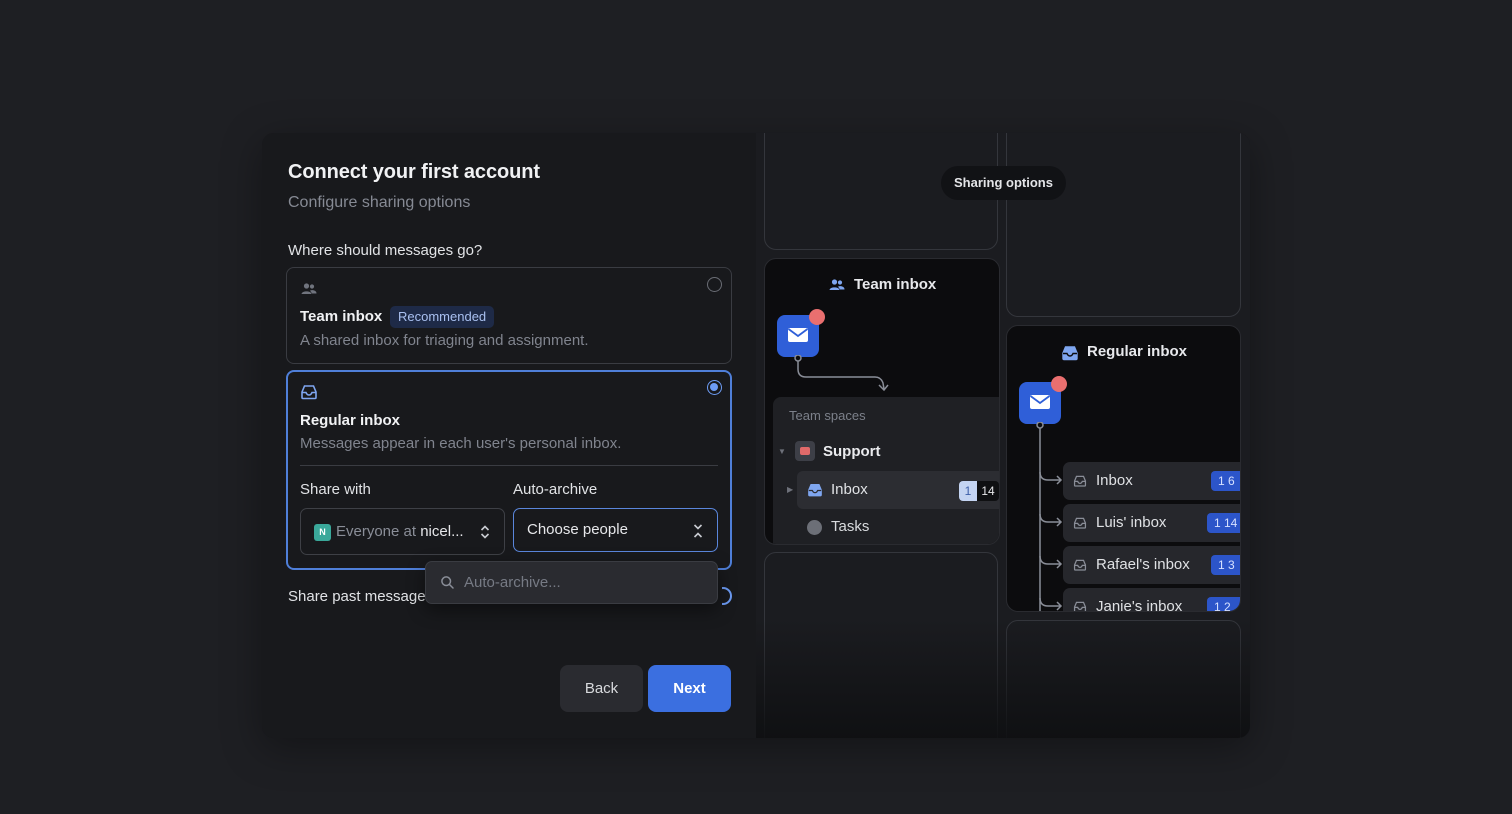  What do you see at coordinates (1143, 564) in the screenshot?
I see `personal-inbox-label: Rafael's inbox` at bounding box center [1143, 564].